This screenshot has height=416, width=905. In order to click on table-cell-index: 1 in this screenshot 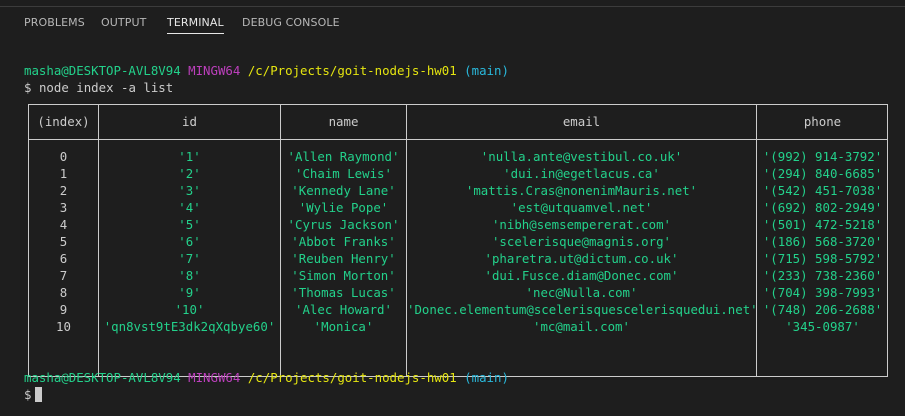, I will do `click(63, 173)`.